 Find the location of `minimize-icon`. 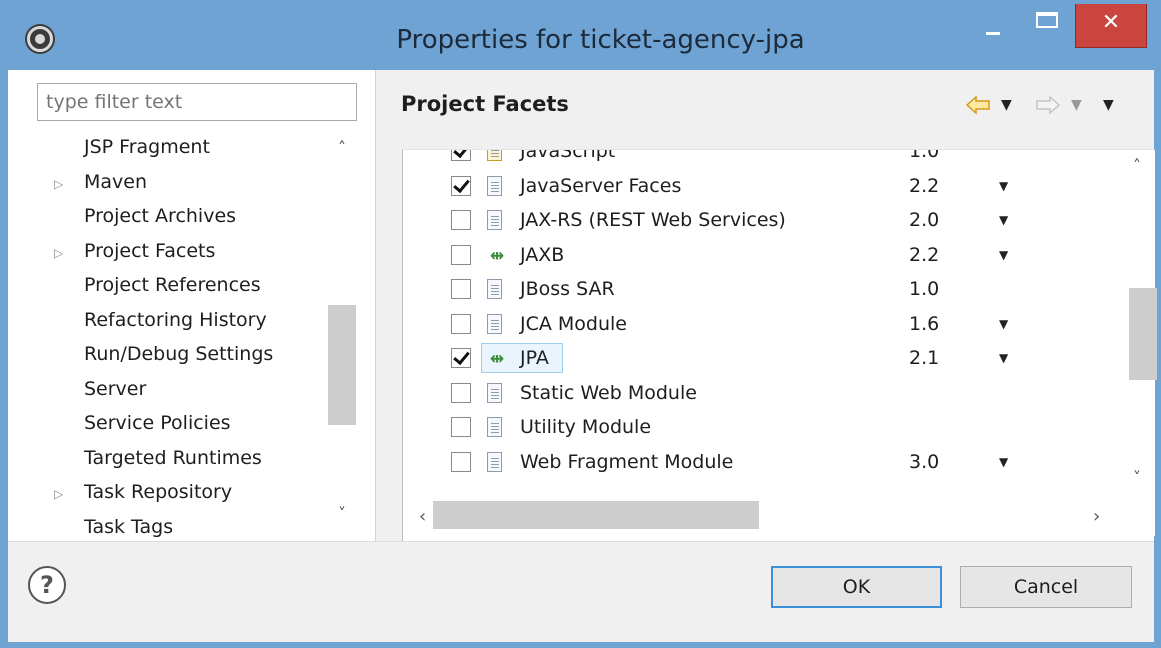

minimize-icon is located at coordinates (993, 33).